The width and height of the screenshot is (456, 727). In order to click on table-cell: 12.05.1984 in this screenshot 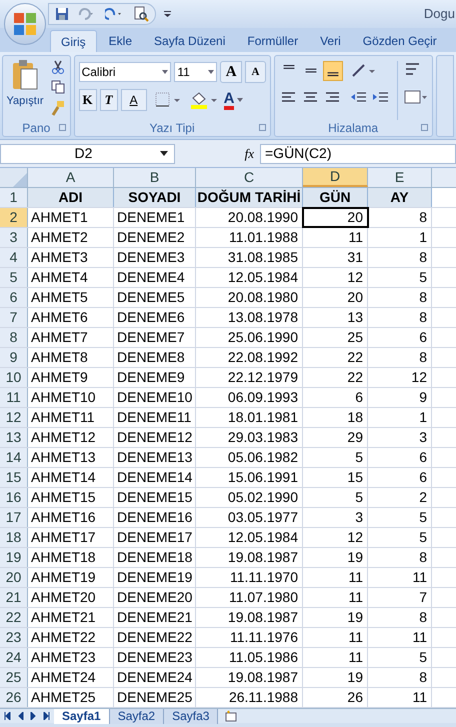, I will do `click(249, 537)`.